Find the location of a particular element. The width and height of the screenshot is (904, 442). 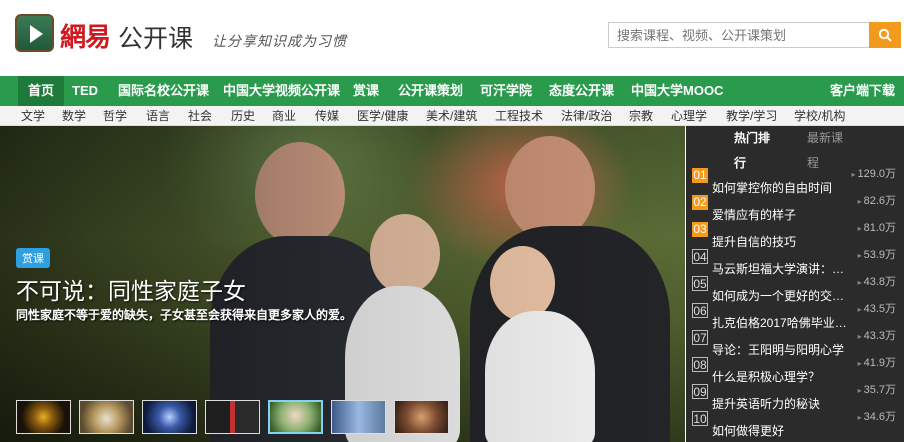

category-item: 商业 is located at coordinates (284, 116).